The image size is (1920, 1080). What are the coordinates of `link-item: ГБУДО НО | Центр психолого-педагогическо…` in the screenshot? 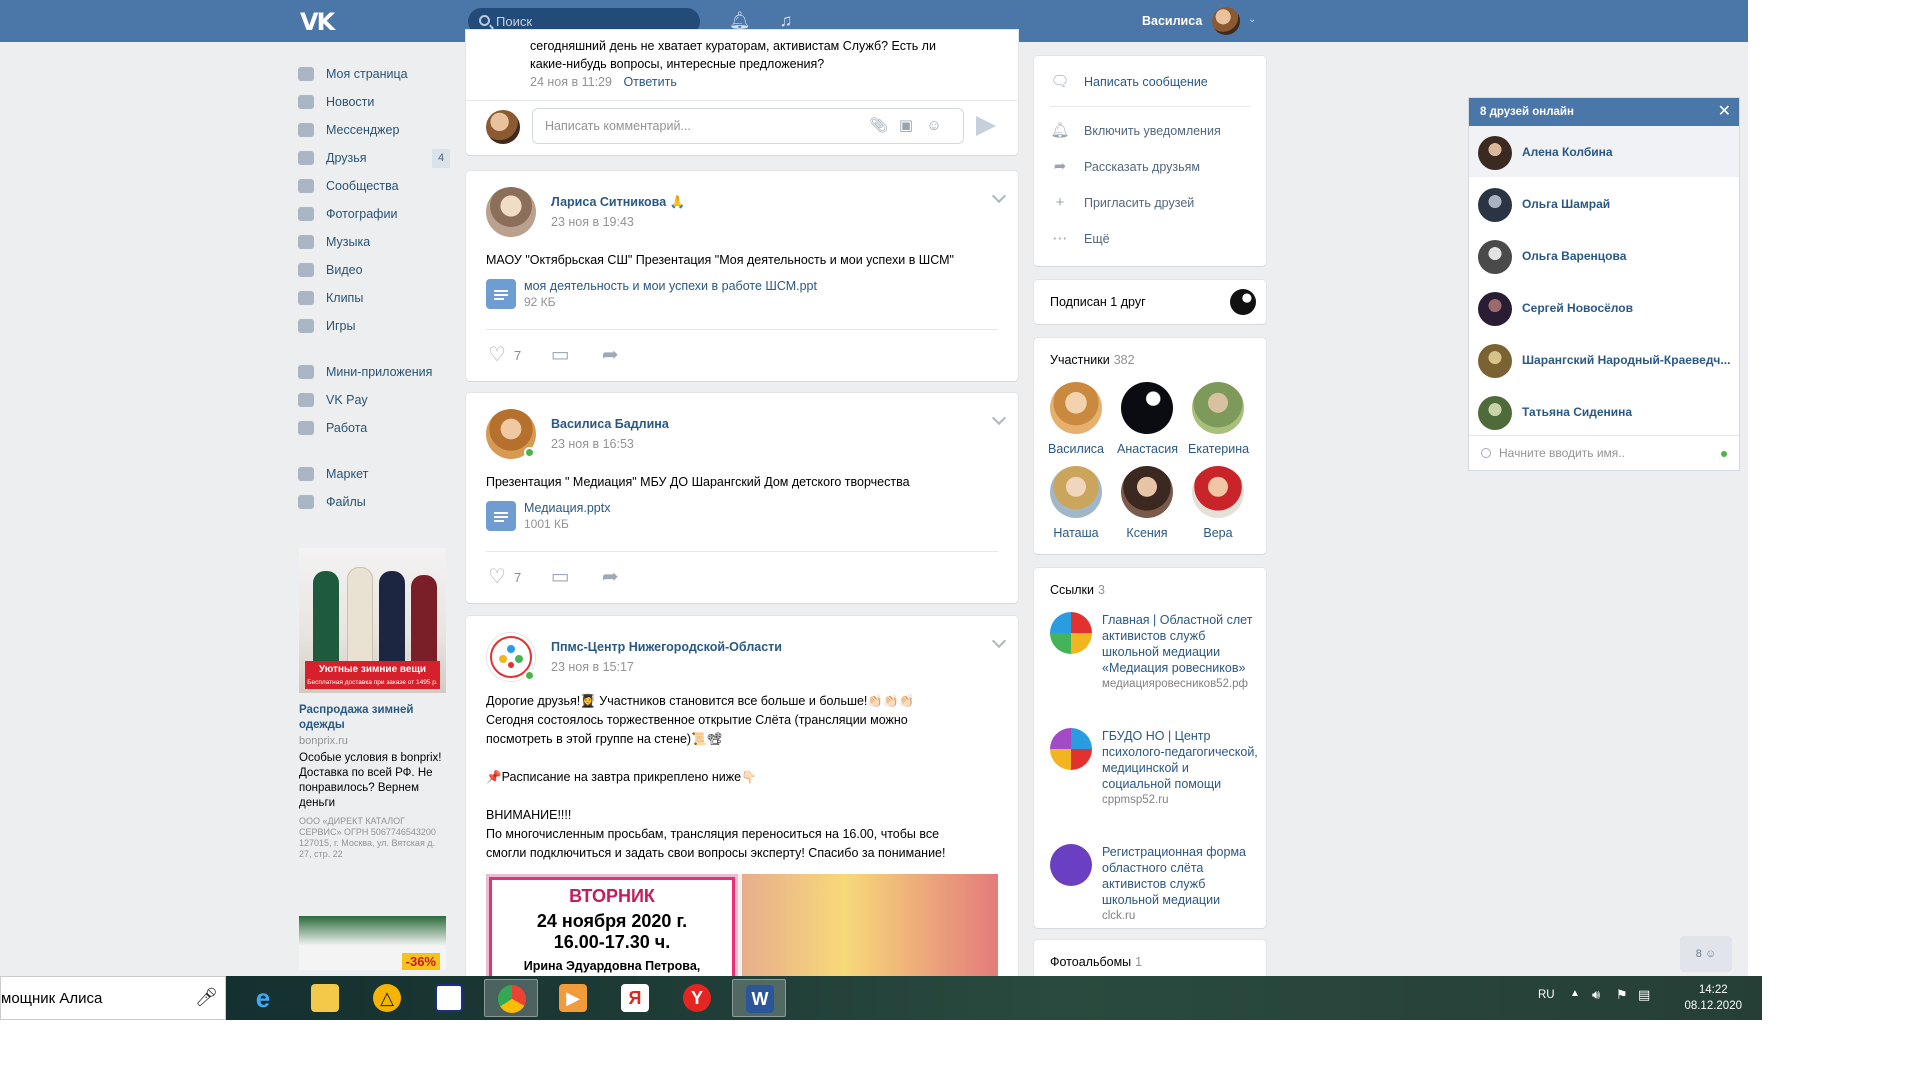 It's located at (1155, 768).